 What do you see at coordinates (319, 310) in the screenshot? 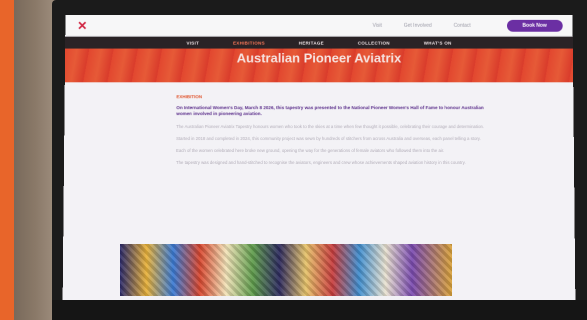
I see `monitor-bezel-bottom` at bounding box center [319, 310].